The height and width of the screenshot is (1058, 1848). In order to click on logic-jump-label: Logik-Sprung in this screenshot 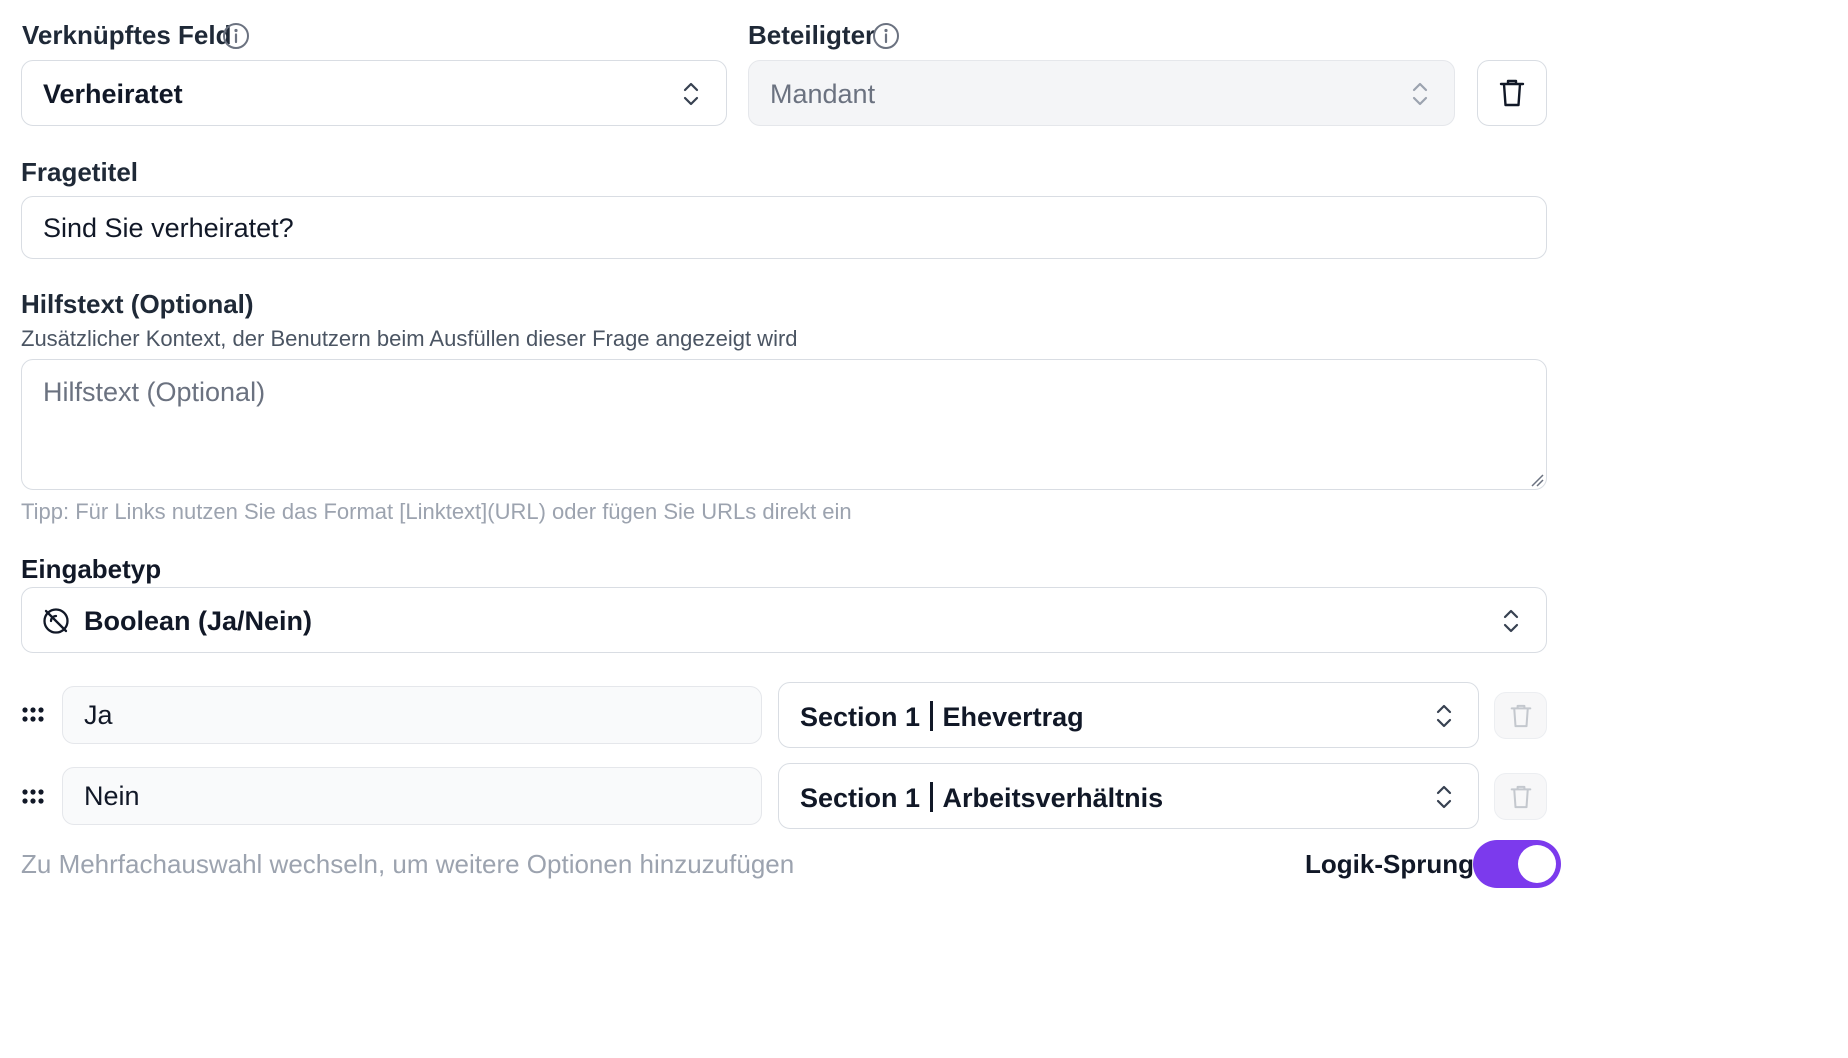, I will do `click(1389, 864)`.